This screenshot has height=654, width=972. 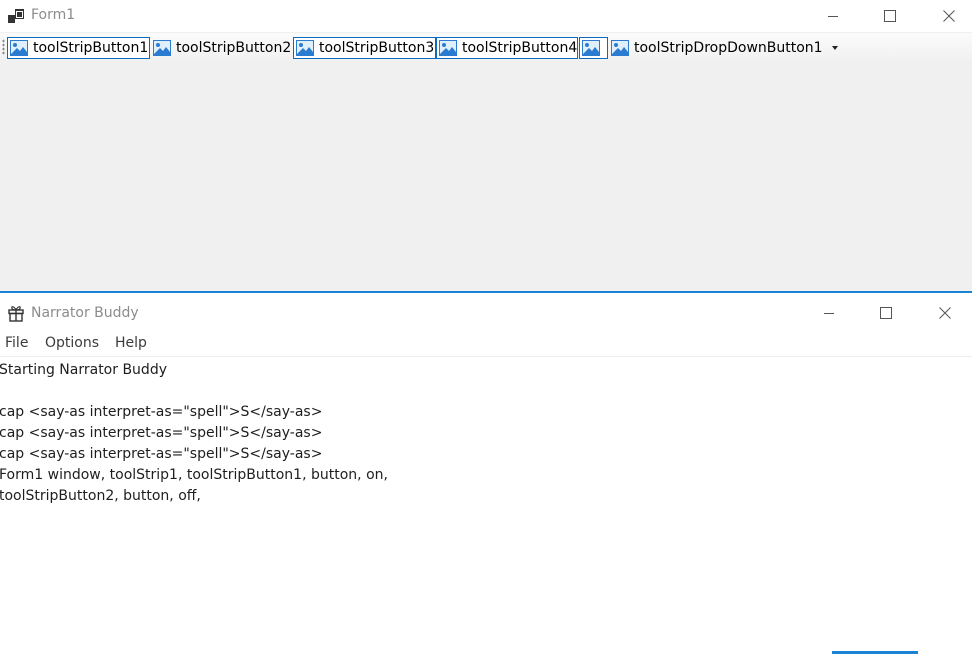 I want to click on window-app-icon, so click(x=16, y=16).